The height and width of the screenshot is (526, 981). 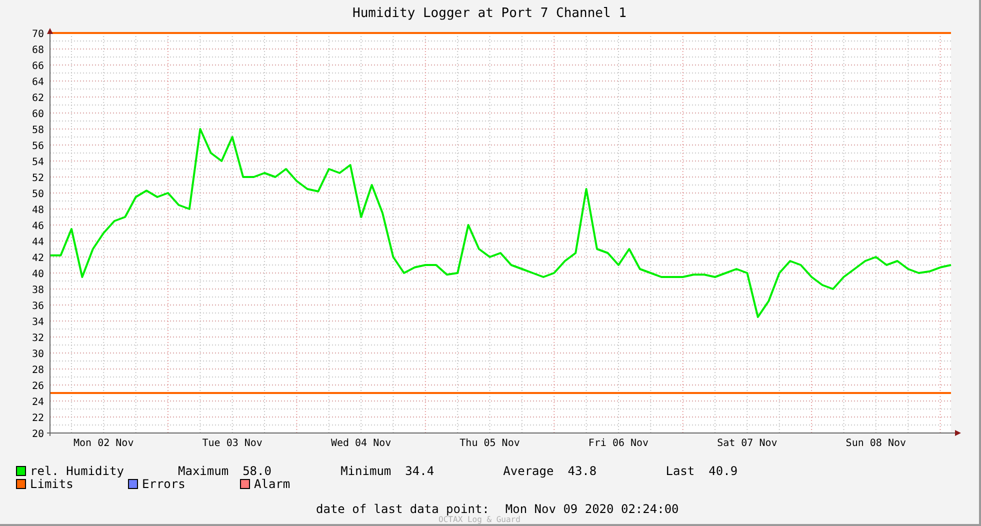 What do you see at coordinates (680, 471) in the screenshot?
I see `stat-label: Last` at bounding box center [680, 471].